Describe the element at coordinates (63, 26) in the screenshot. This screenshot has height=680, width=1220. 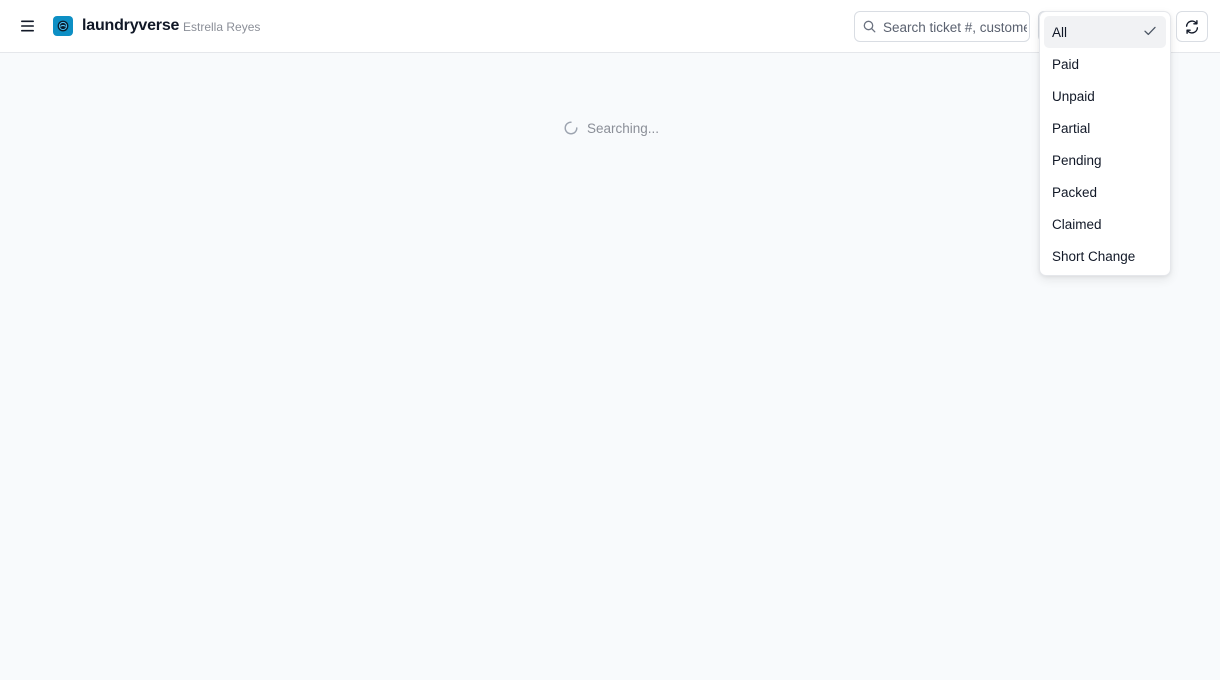
I see `laundry-logo-icon` at that location.